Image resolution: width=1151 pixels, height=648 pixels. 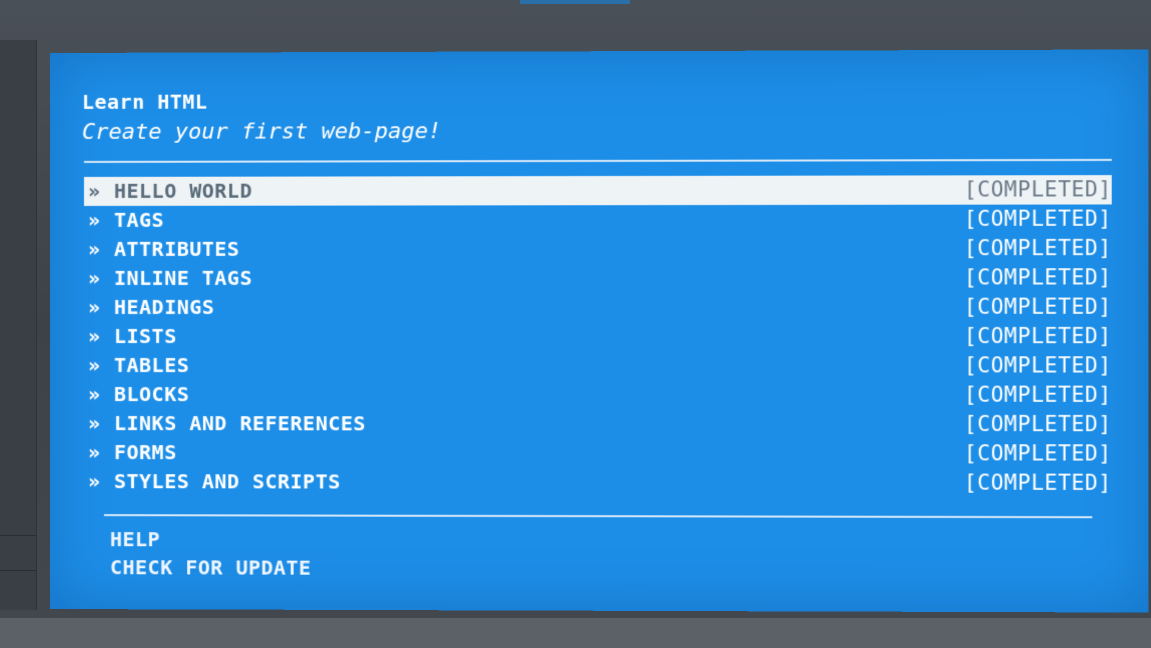 I want to click on menu-item-label: HEADINGS, so click(x=164, y=306).